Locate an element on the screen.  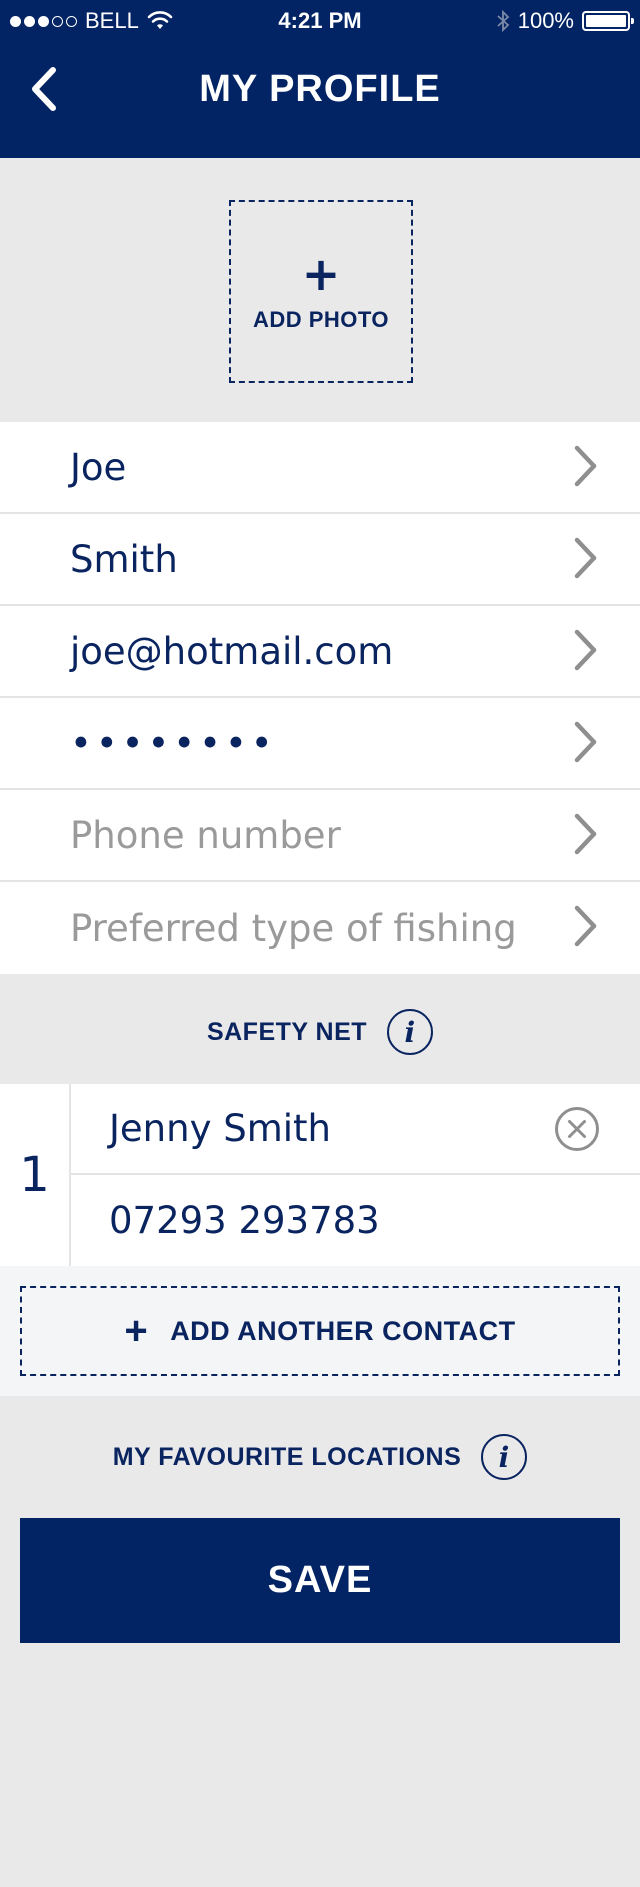
contact-name-row: Jenny Smith is located at coordinates (355, 1129).